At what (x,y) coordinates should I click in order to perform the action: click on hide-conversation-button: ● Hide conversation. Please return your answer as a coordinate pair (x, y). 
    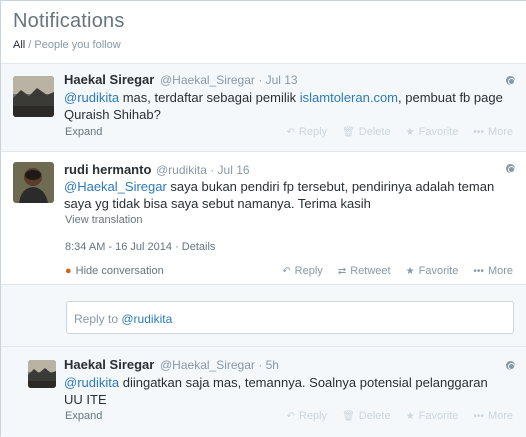
    Looking at the image, I should click on (114, 271).